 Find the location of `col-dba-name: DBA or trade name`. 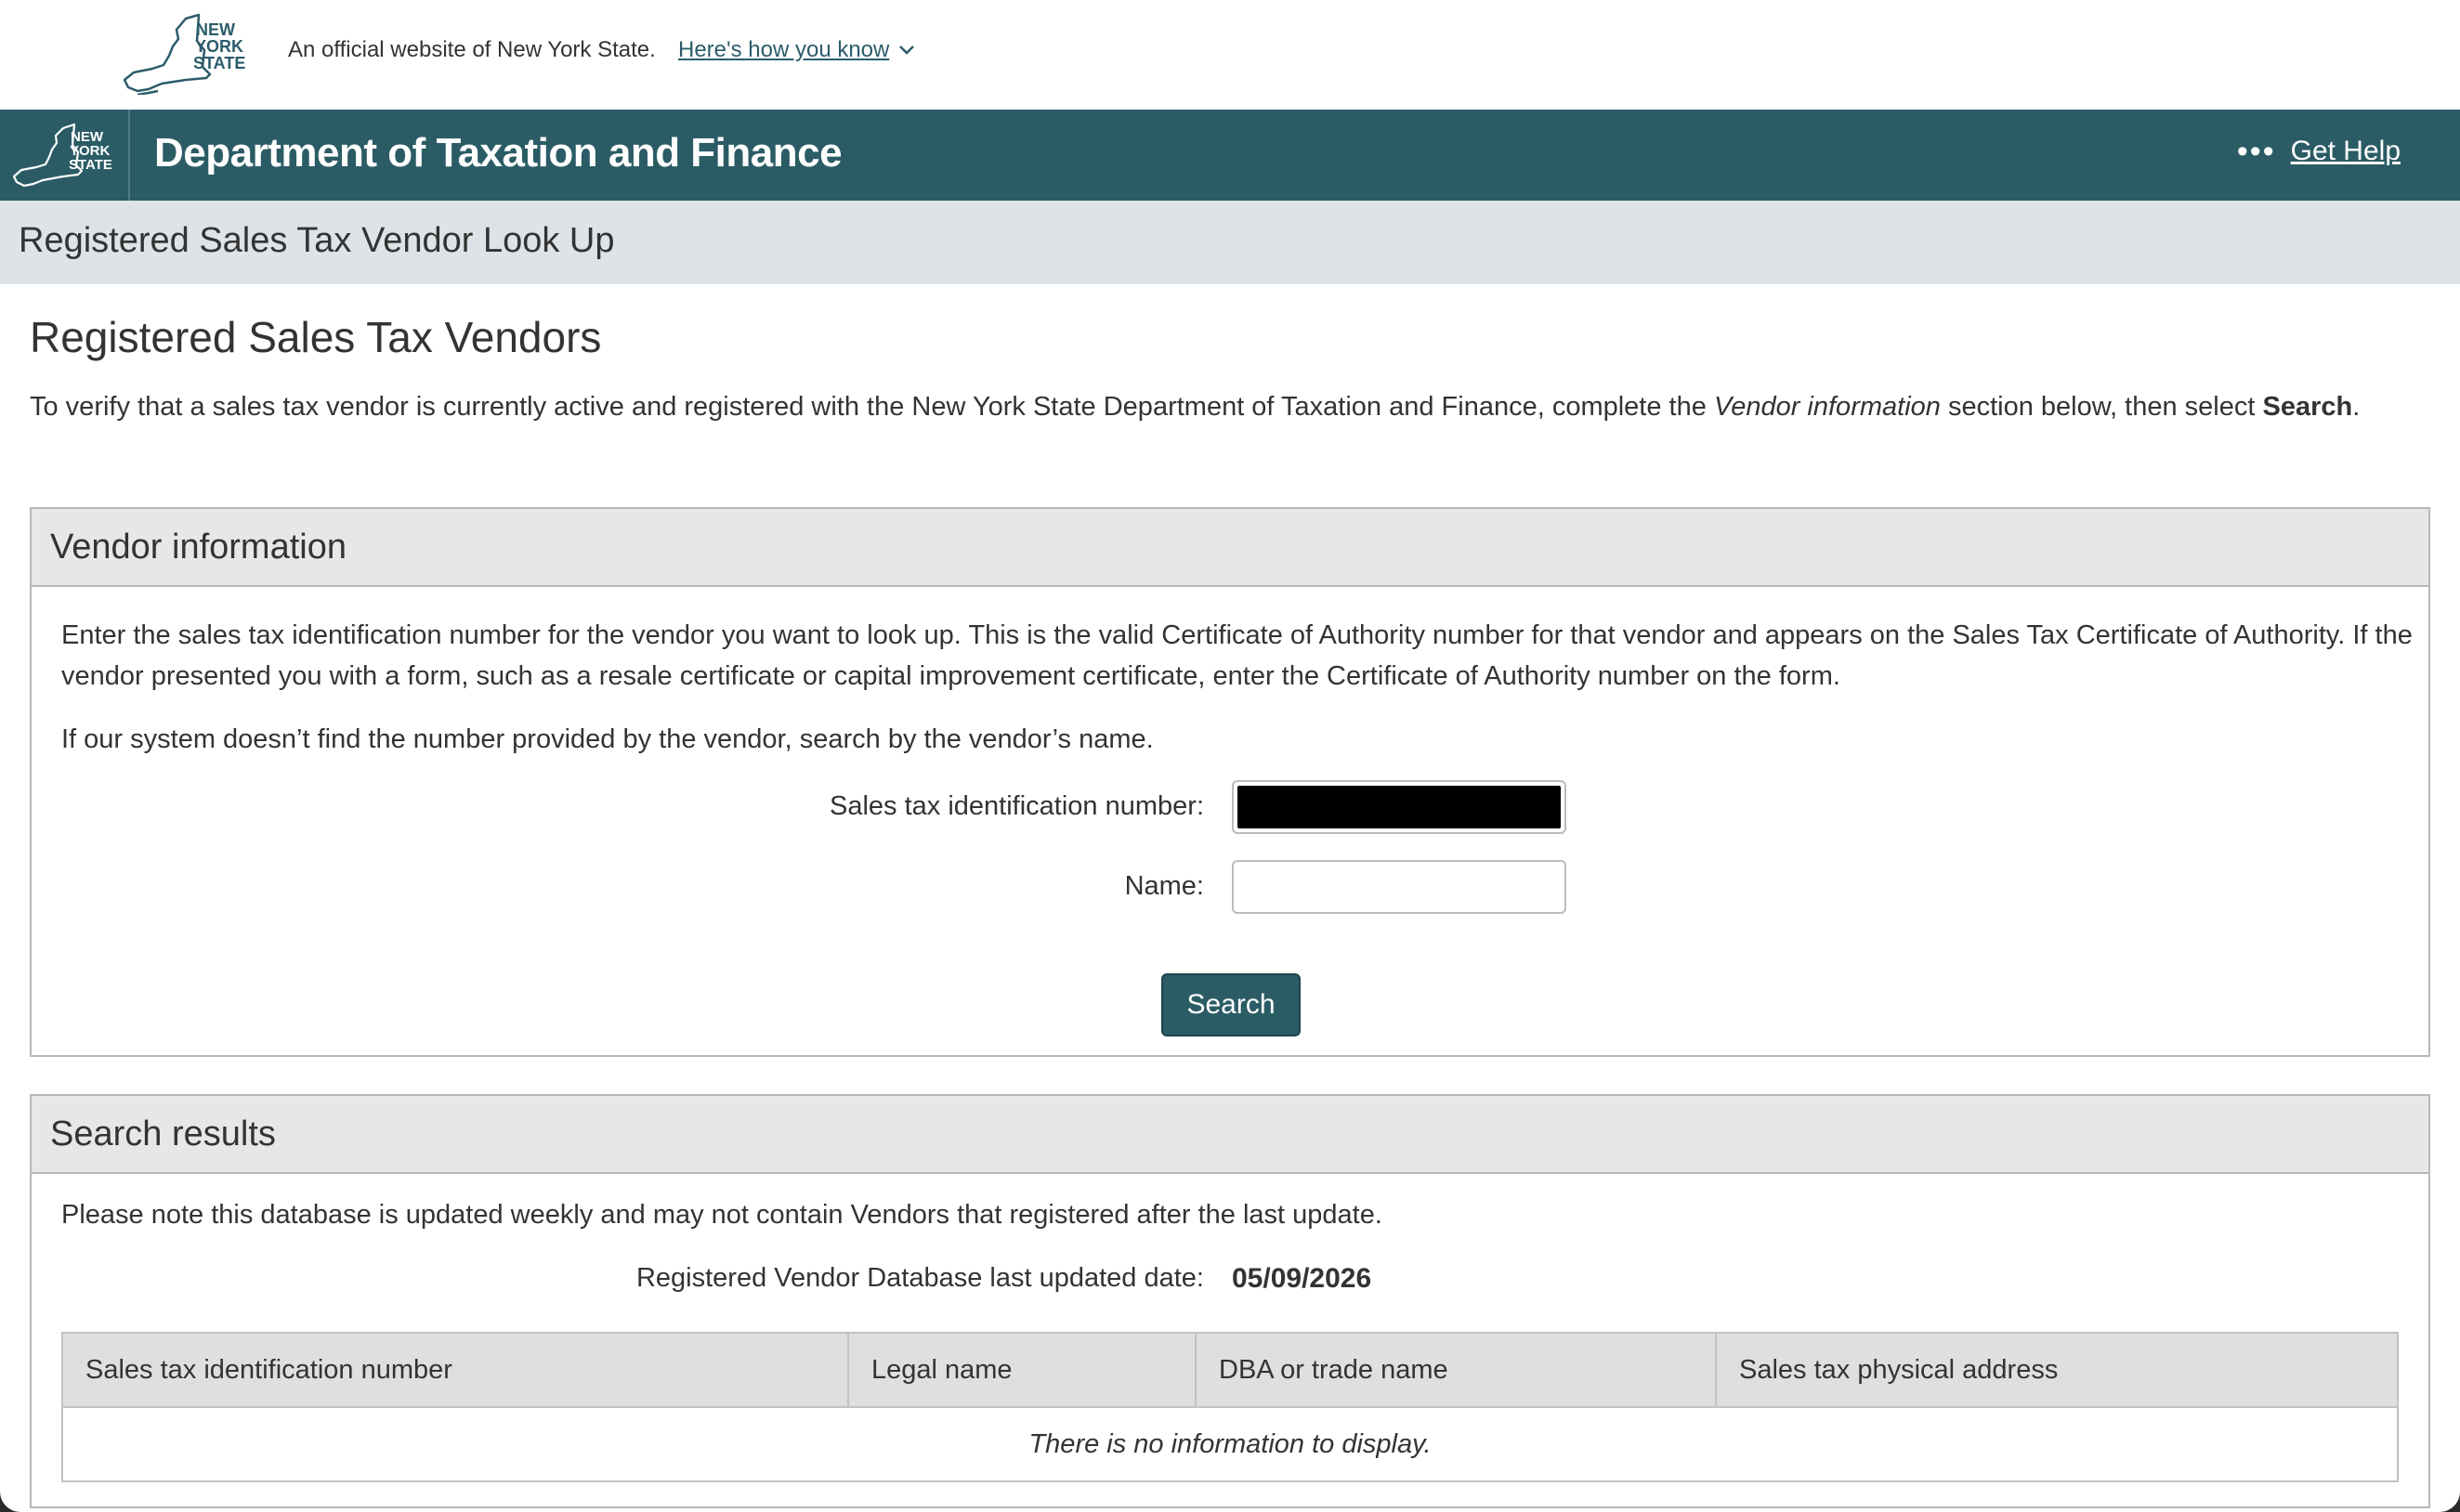

col-dba-name: DBA or trade name is located at coordinates (1456, 1370).